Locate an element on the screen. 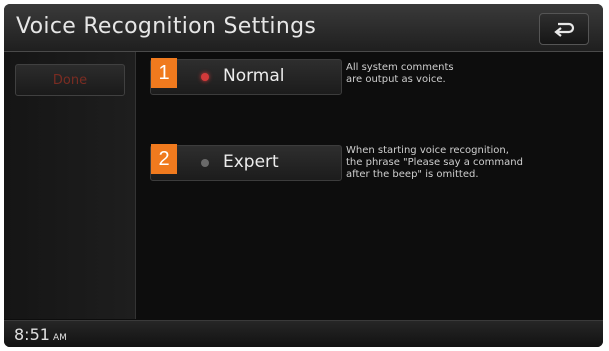 The height and width of the screenshot is (351, 609). page-title: Voice Recognition Settings is located at coordinates (166, 26).